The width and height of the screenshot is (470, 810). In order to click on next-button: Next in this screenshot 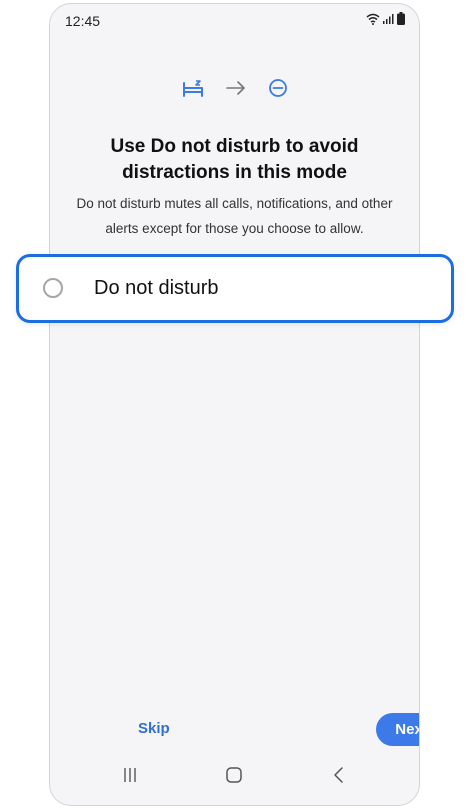, I will do `click(397, 729)`.